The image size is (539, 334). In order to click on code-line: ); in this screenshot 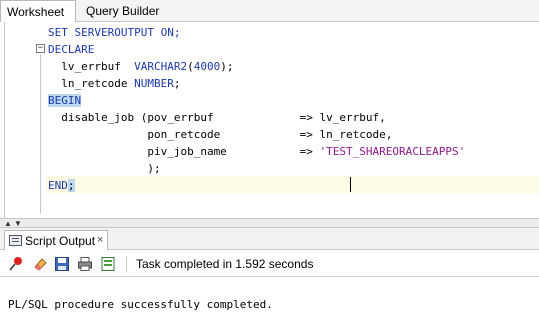, I will do `click(104, 168)`.